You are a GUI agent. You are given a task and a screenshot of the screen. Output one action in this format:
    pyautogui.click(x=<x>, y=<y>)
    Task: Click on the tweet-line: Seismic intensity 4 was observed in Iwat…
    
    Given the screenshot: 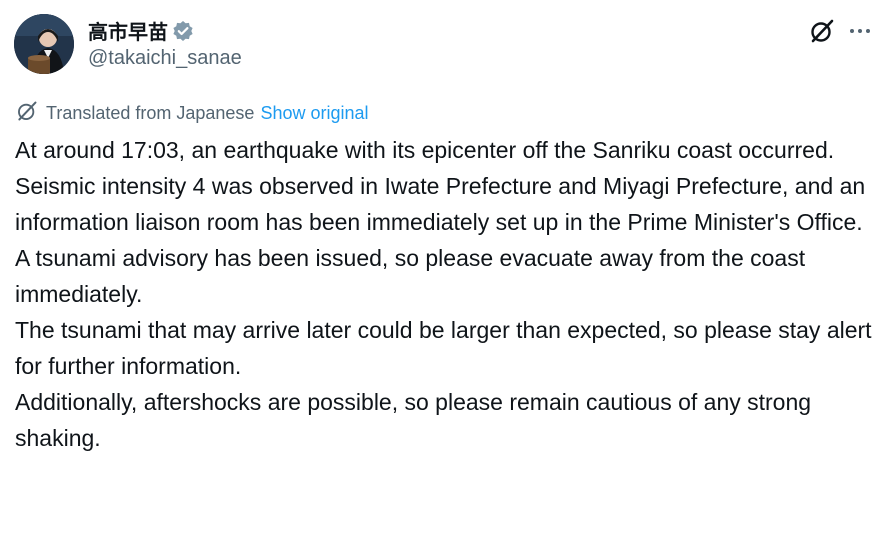 What is the action you would take?
    pyautogui.click(x=440, y=204)
    